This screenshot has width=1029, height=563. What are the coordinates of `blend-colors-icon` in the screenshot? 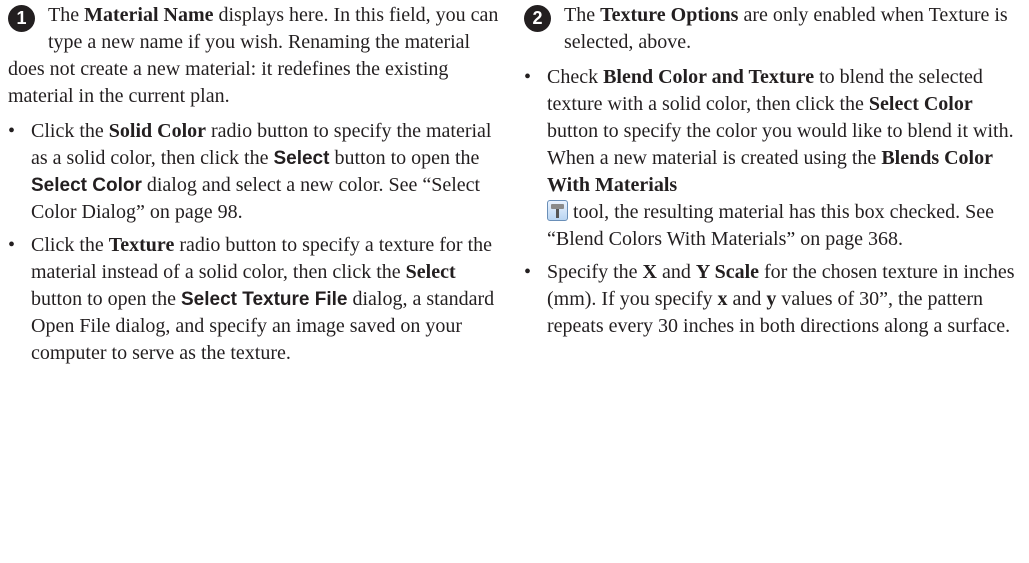 It's located at (557, 210).